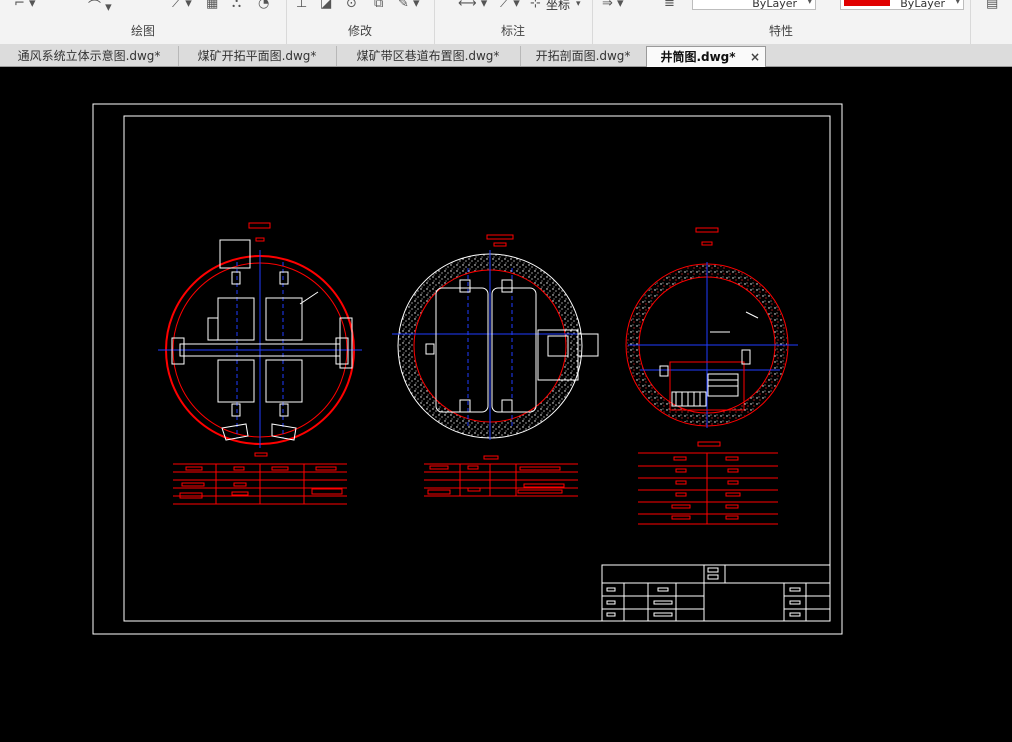  Describe the element at coordinates (669, 5) in the screenshot. I see `lineweight-icon: ≡` at that location.